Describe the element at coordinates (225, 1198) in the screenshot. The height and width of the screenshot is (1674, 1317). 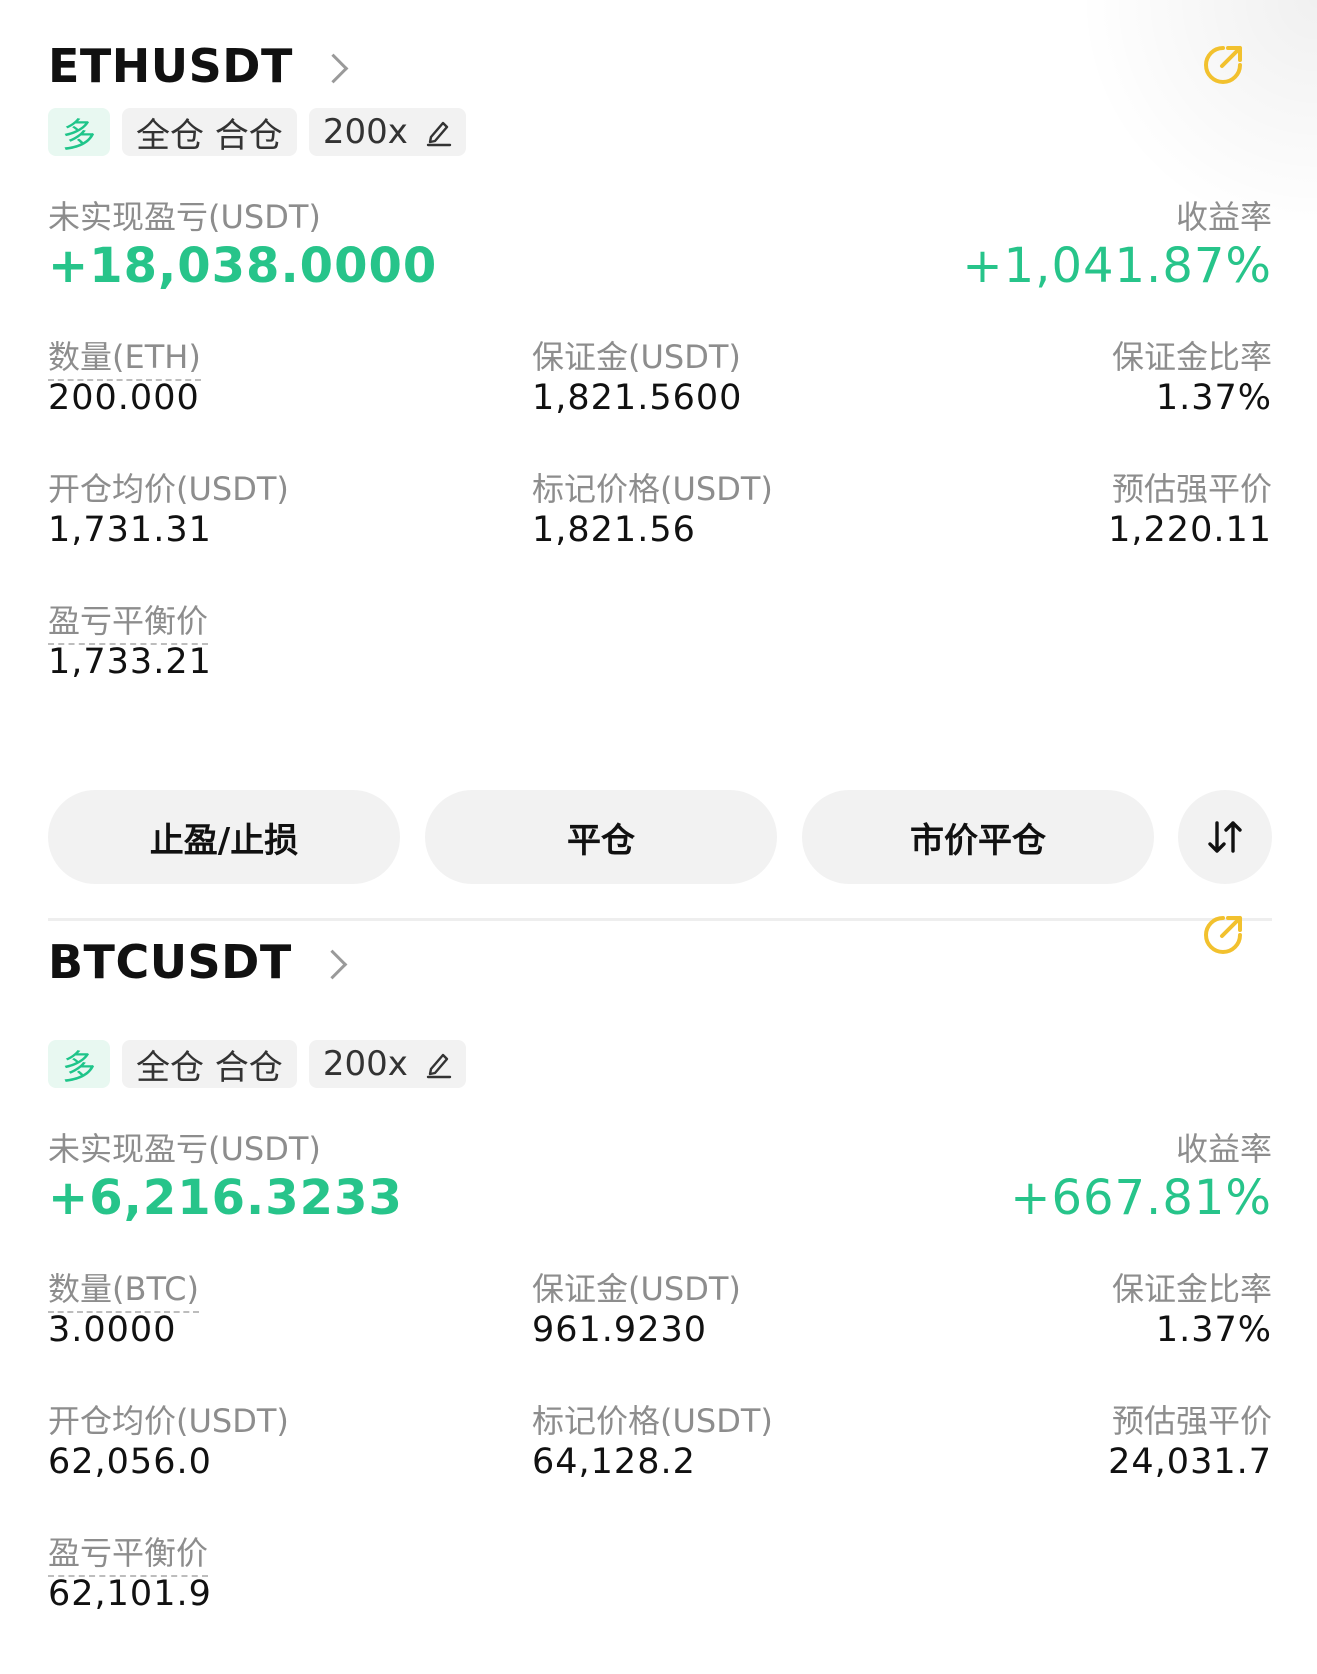
I see `pnl-value: +6,216.3233` at that location.